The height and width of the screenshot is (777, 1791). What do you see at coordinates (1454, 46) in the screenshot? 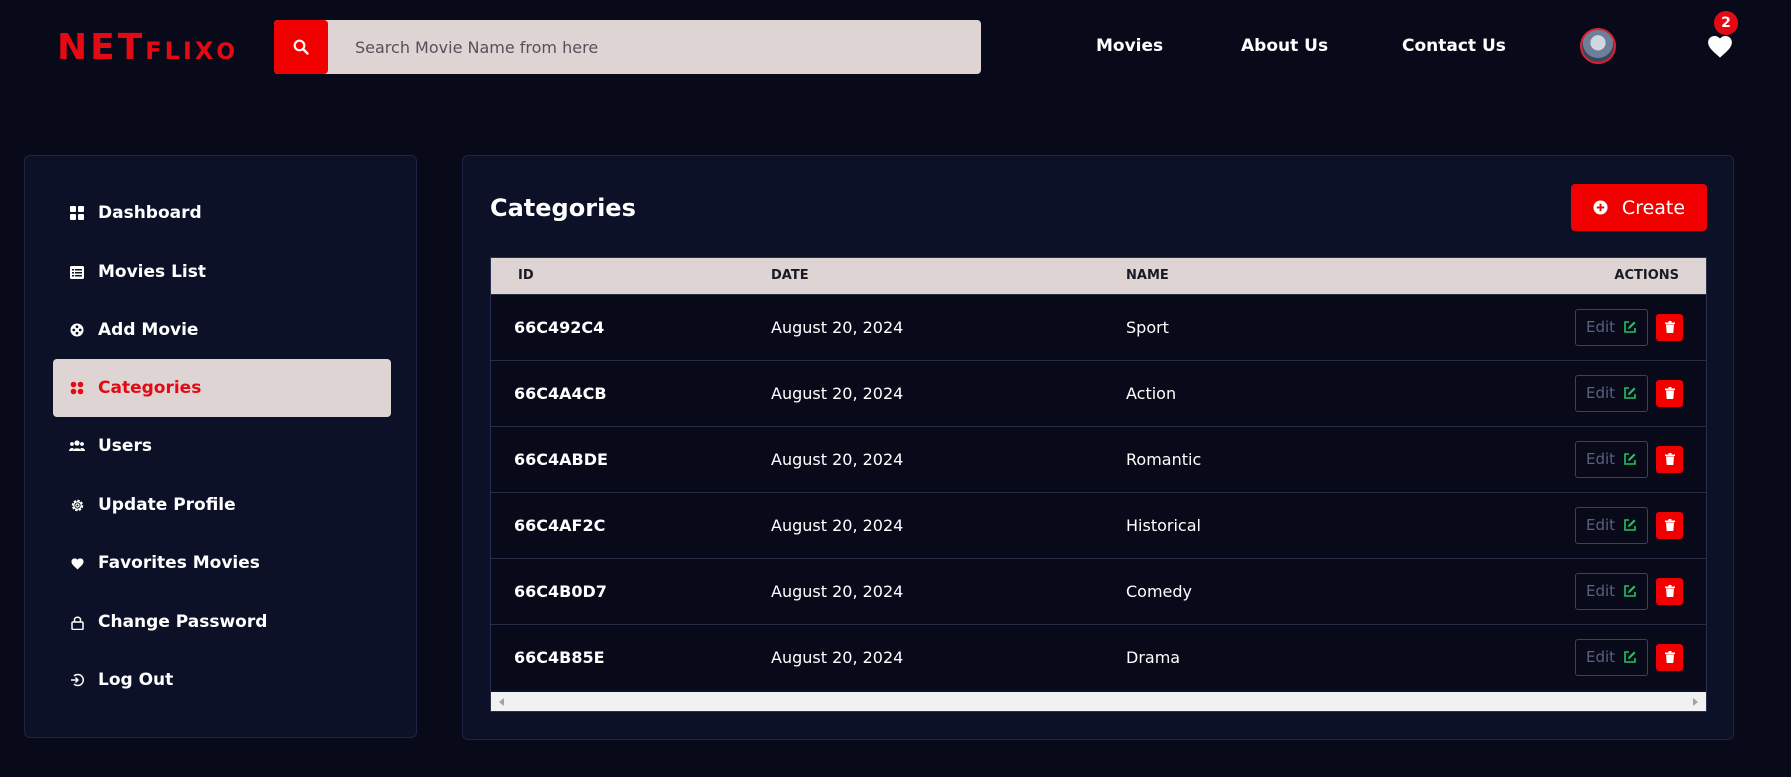
I see `nav-contact-us: Contact Us` at bounding box center [1454, 46].